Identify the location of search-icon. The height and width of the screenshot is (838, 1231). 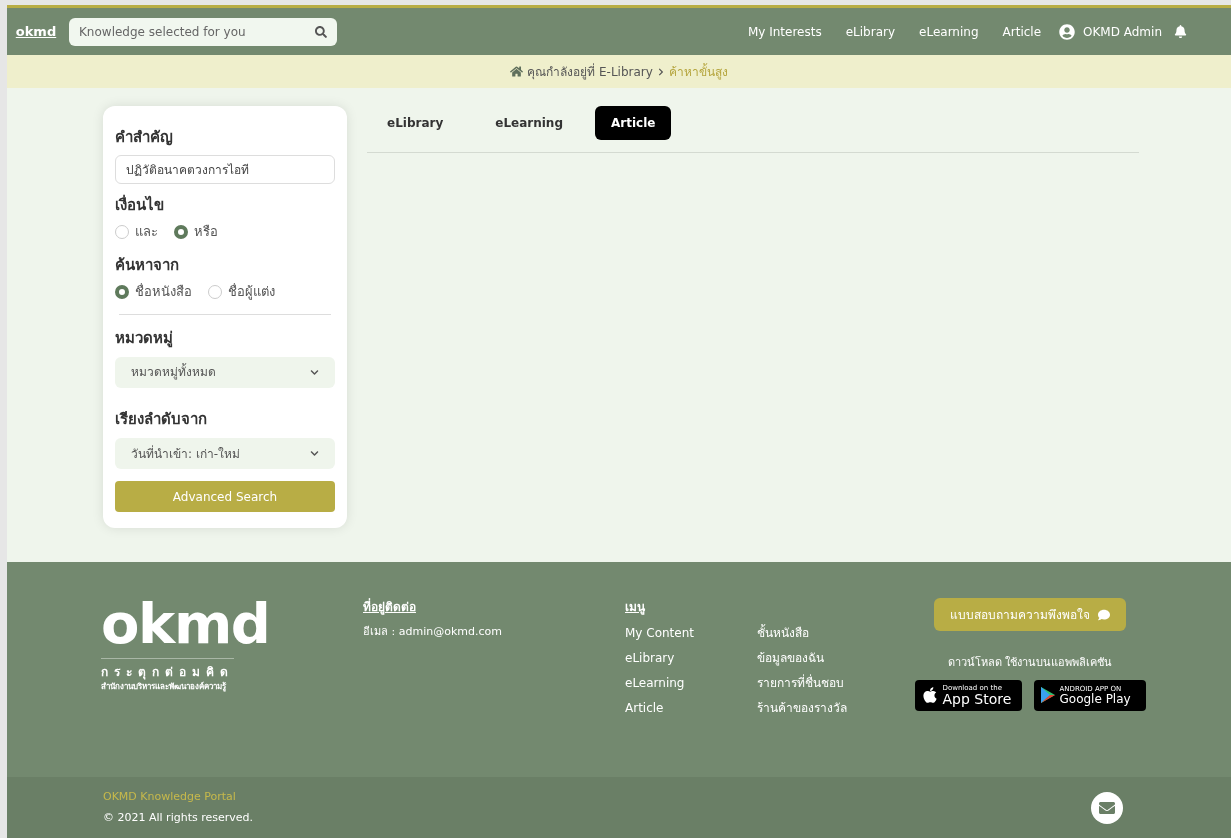
(321, 31).